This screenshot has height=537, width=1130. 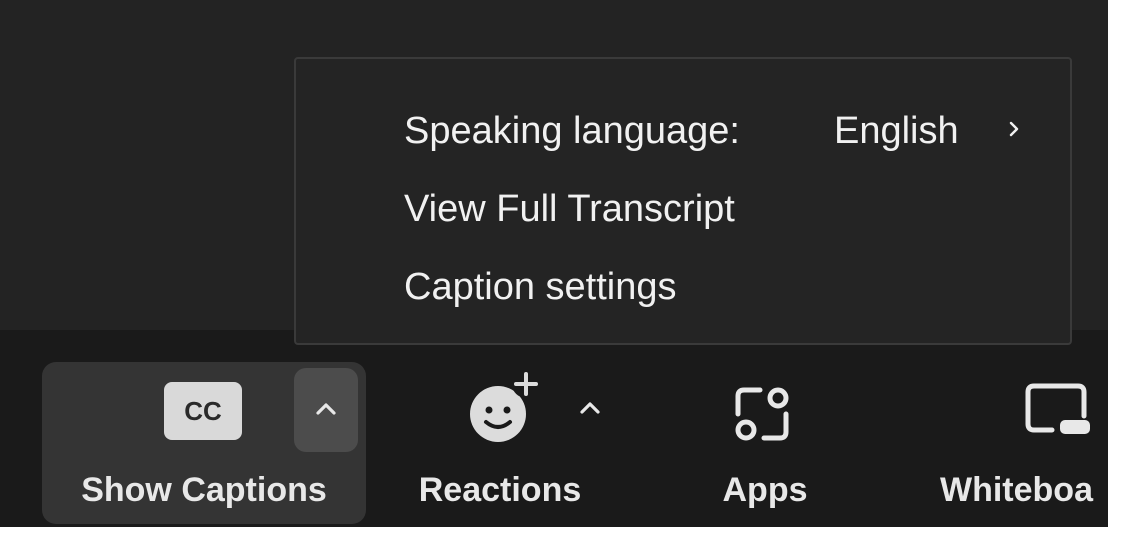 I want to click on whiteboard-icon, so click(x=1057, y=408).